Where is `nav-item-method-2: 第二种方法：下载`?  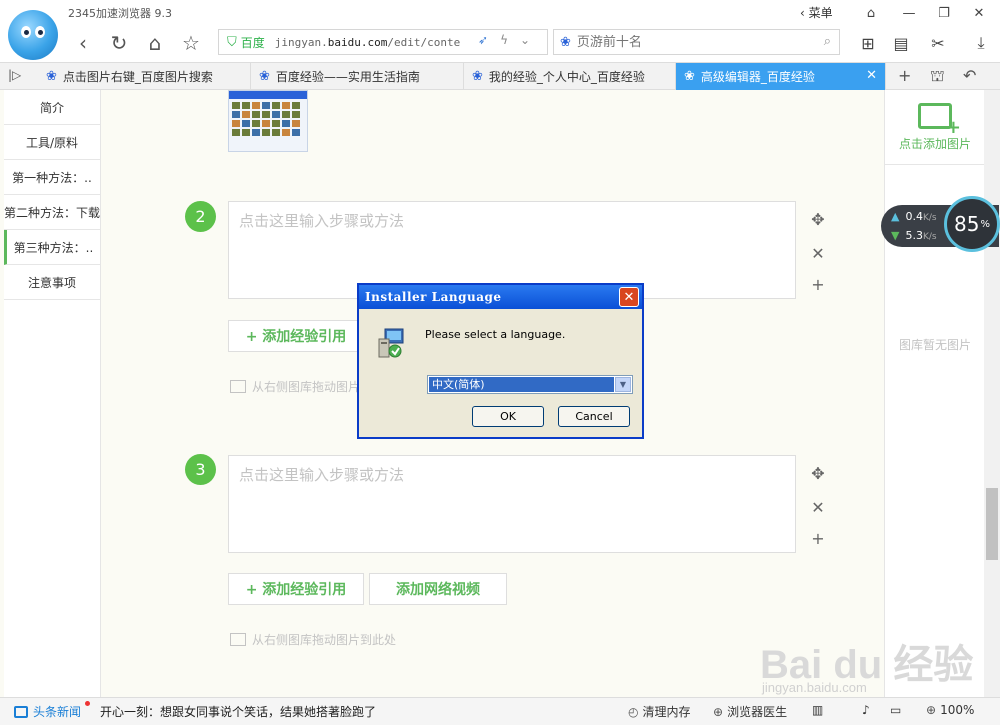
nav-item-method-2: 第二种方法：下载 is located at coordinates (52, 212).